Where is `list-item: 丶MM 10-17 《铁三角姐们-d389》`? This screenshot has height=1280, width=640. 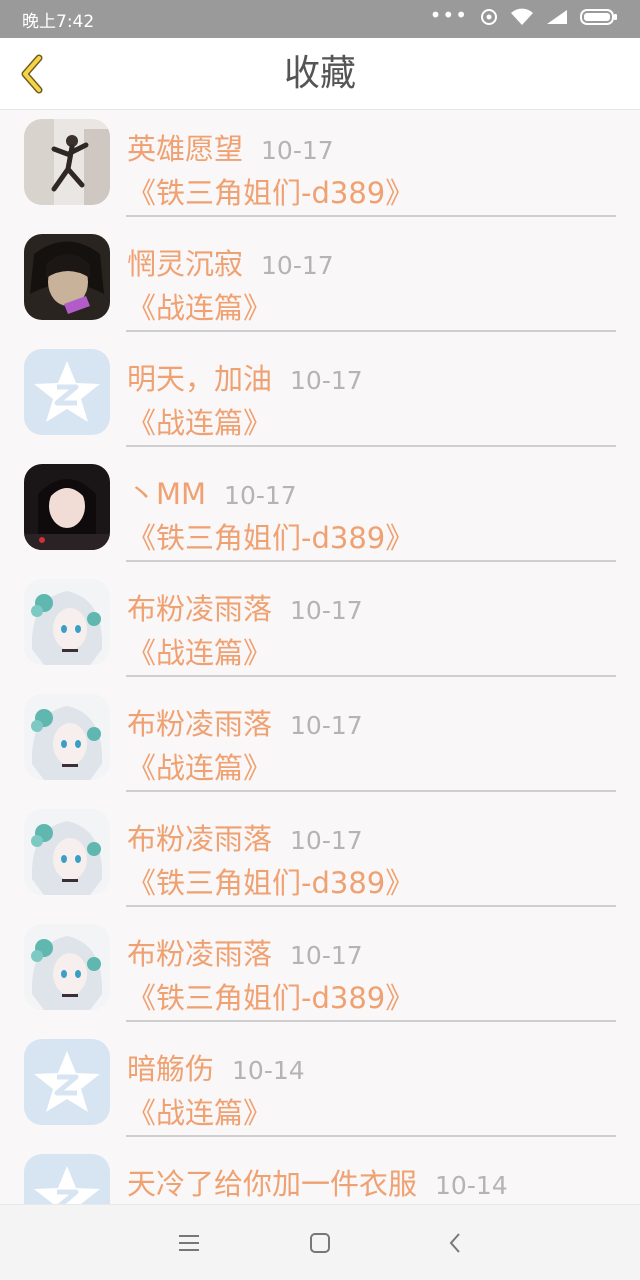 list-item: 丶MM 10-17 《铁三角姐们-d389》 is located at coordinates (320, 512).